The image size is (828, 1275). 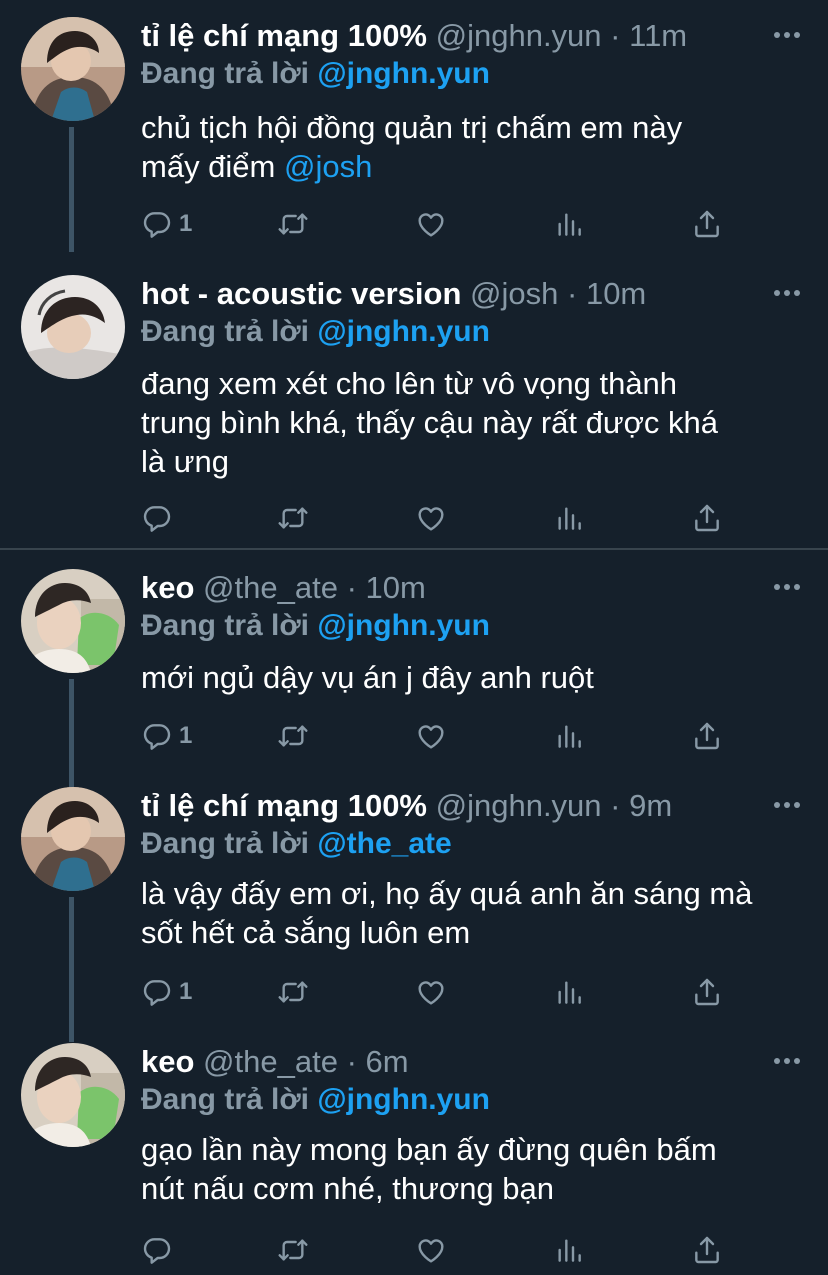 I want to click on tweet-text-segment: mấy điểm, so click(x=208, y=166).